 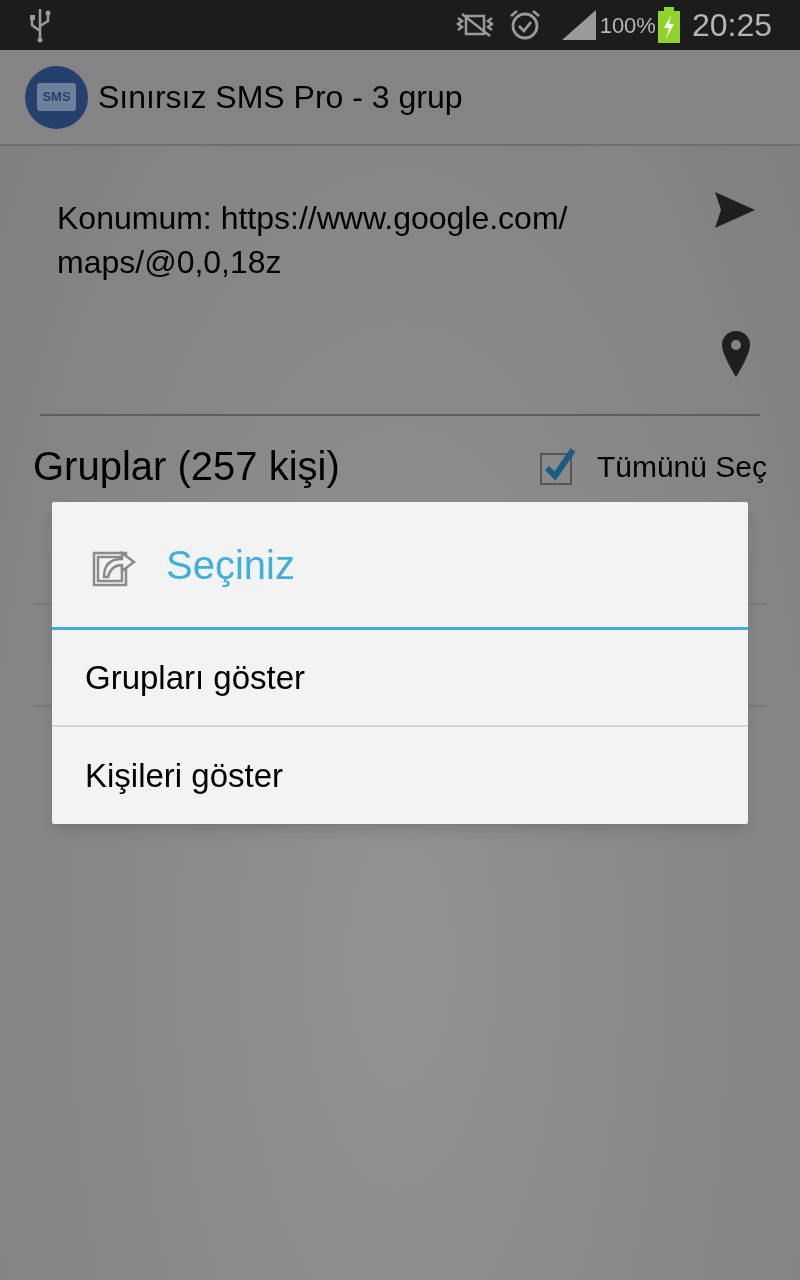 What do you see at coordinates (474, 25) in the screenshot?
I see `vibrate-mute-icon` at bounding box center [474, 25].